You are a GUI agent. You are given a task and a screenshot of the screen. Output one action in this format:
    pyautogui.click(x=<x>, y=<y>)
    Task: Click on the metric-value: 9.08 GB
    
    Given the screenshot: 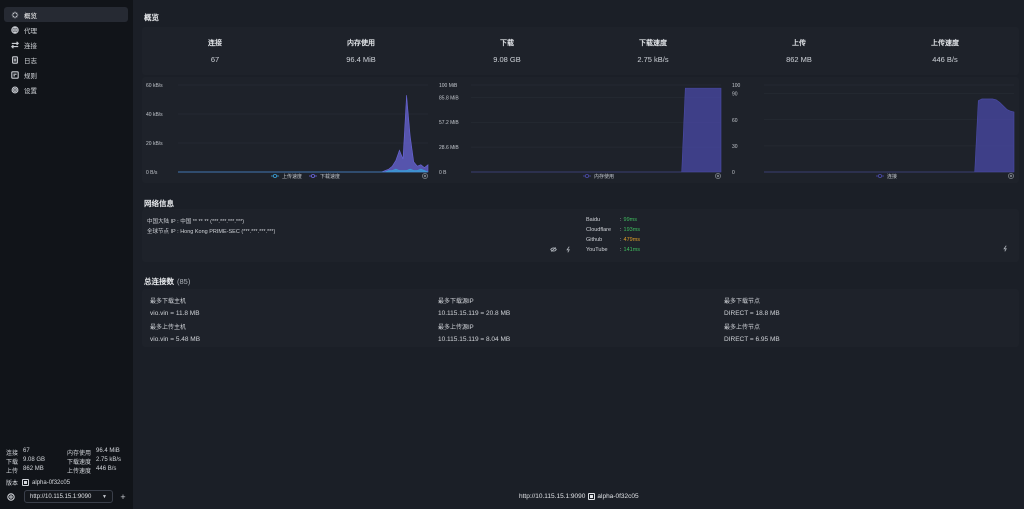 What is the action you would take?
    pyautogui.click(x=507, y=59)
    